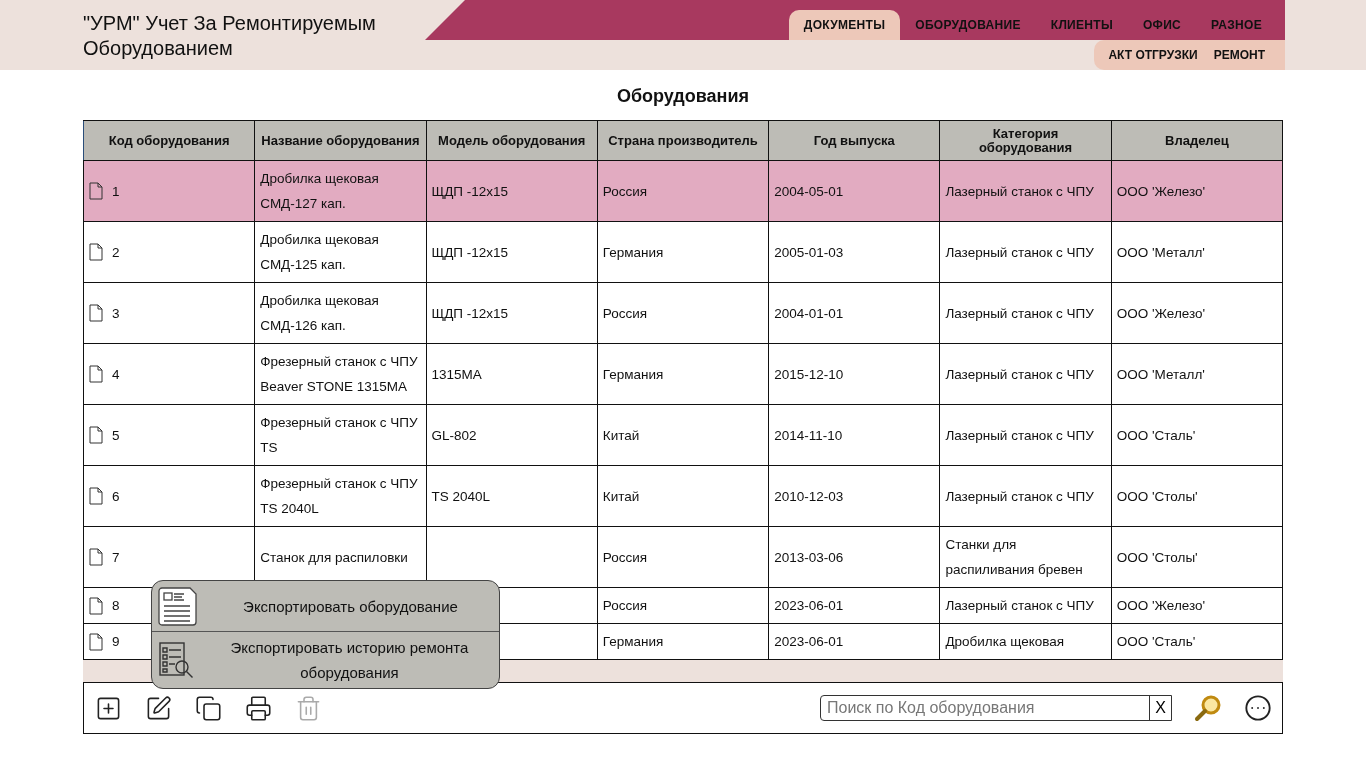  Describe the element at coordinates (1258, 708) in the screenshot. I see `more-icon` at that location.